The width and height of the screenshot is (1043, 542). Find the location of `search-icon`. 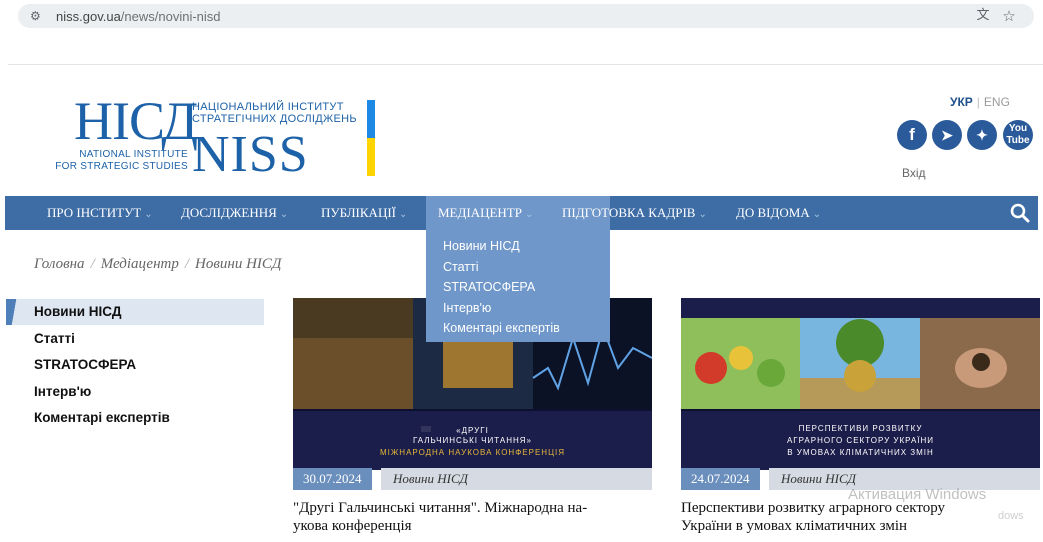

search-icon is located at coordinates (1020, 213).